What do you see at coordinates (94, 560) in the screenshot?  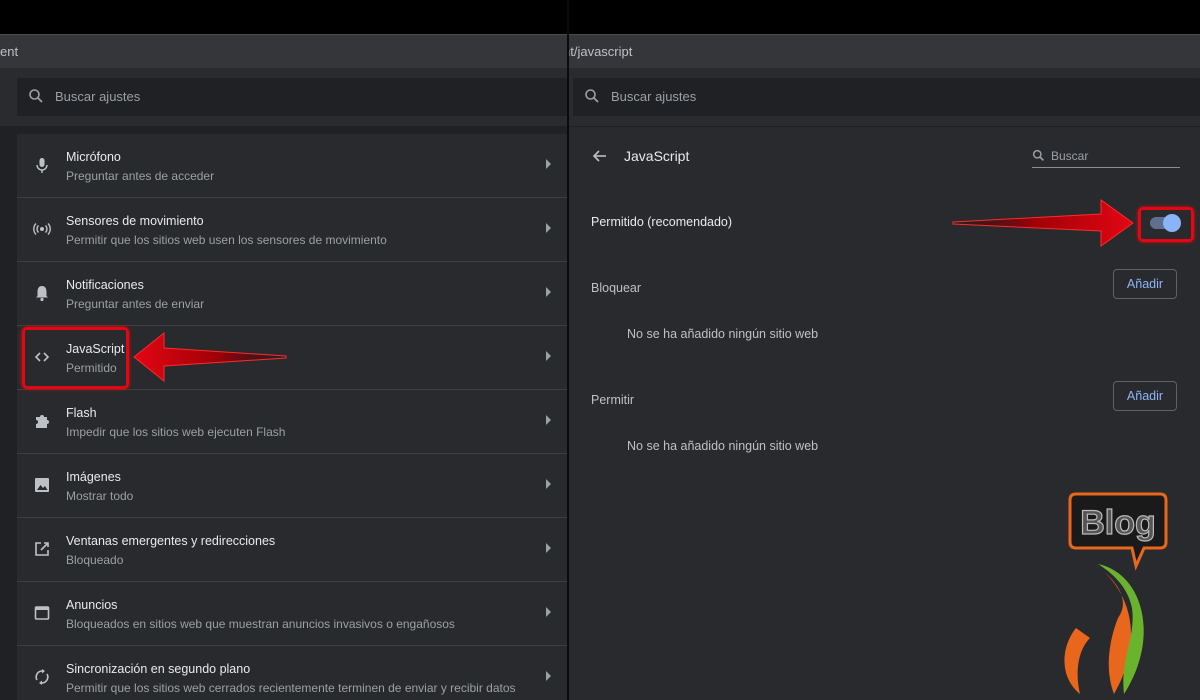 I see `item-subtitle: Bloqueado` at bounding box center [94, 560].